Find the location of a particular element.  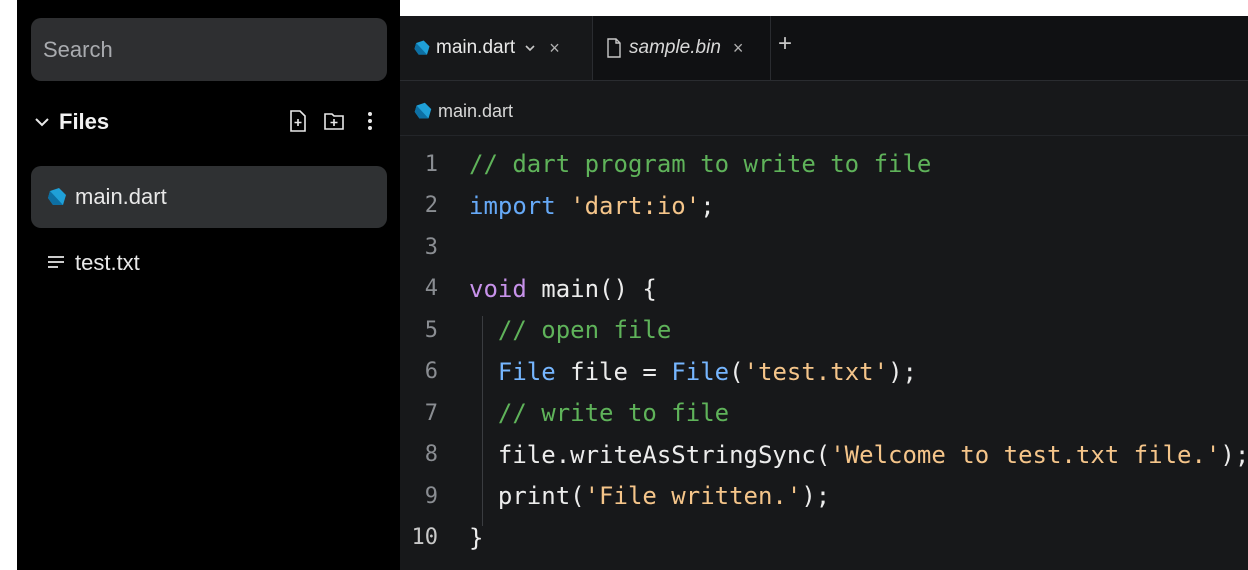

code-line: 1 // dart program to write to file is located at coordinates (824, 164).